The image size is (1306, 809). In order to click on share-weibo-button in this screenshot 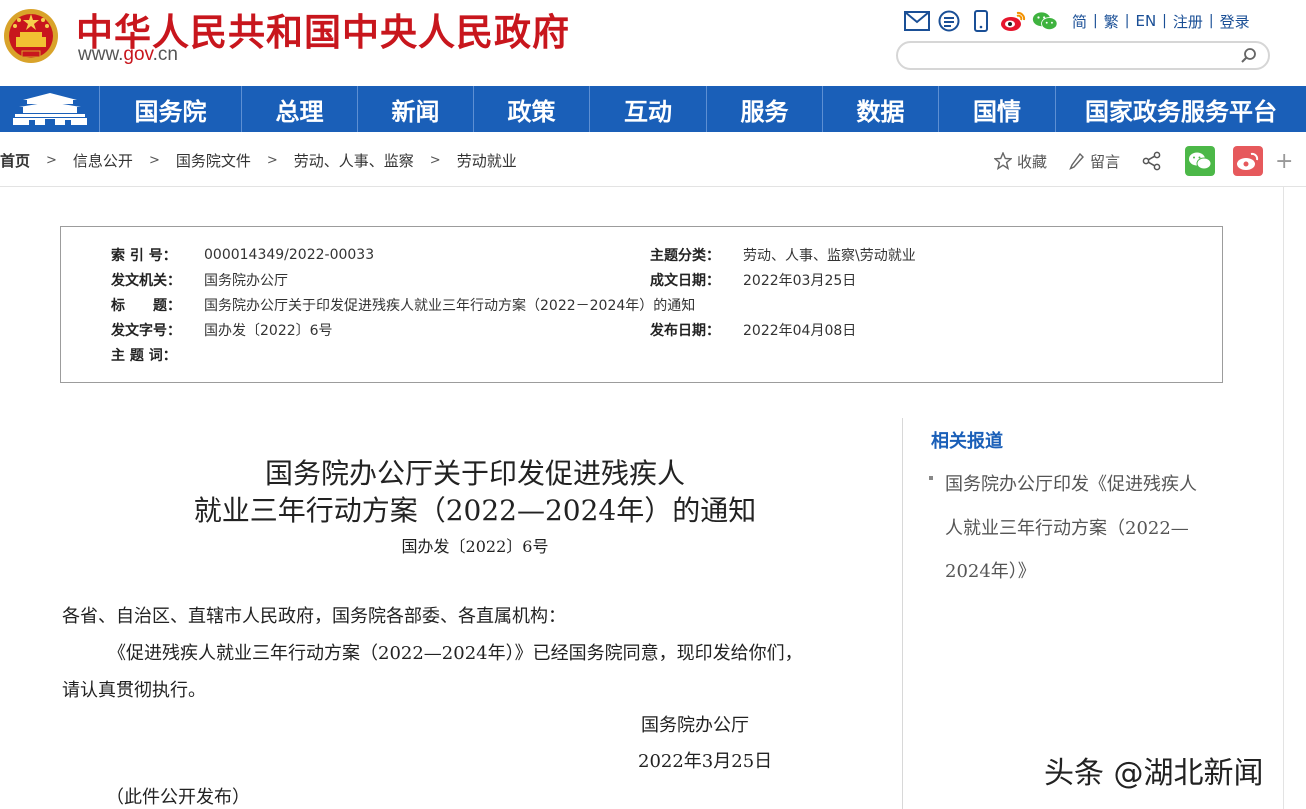, I will do `click(1248, 161)`.